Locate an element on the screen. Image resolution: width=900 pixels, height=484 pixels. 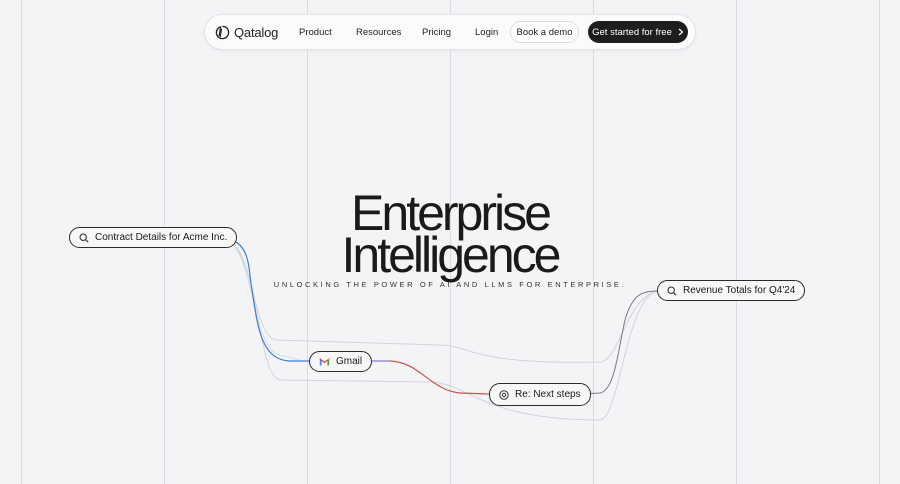
chip-gmail: Gmail is located at coordinates (341, 361).